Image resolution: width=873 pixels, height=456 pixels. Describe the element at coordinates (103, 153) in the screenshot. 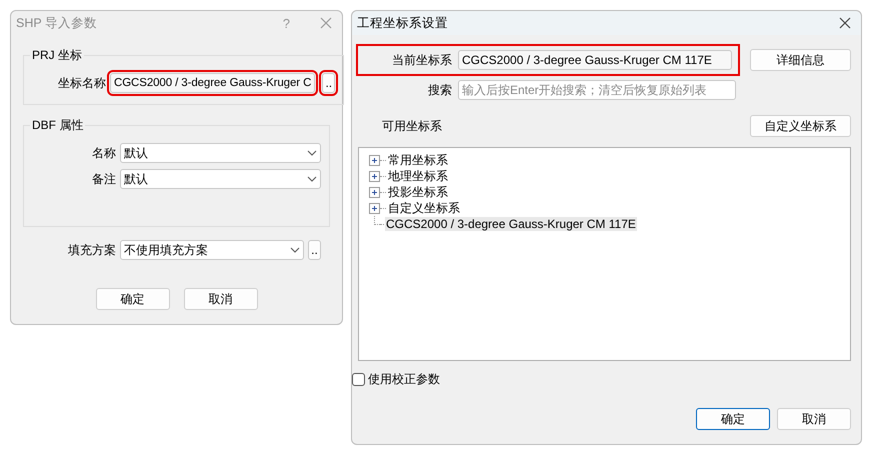

I see `field-label: 名称` at that location.